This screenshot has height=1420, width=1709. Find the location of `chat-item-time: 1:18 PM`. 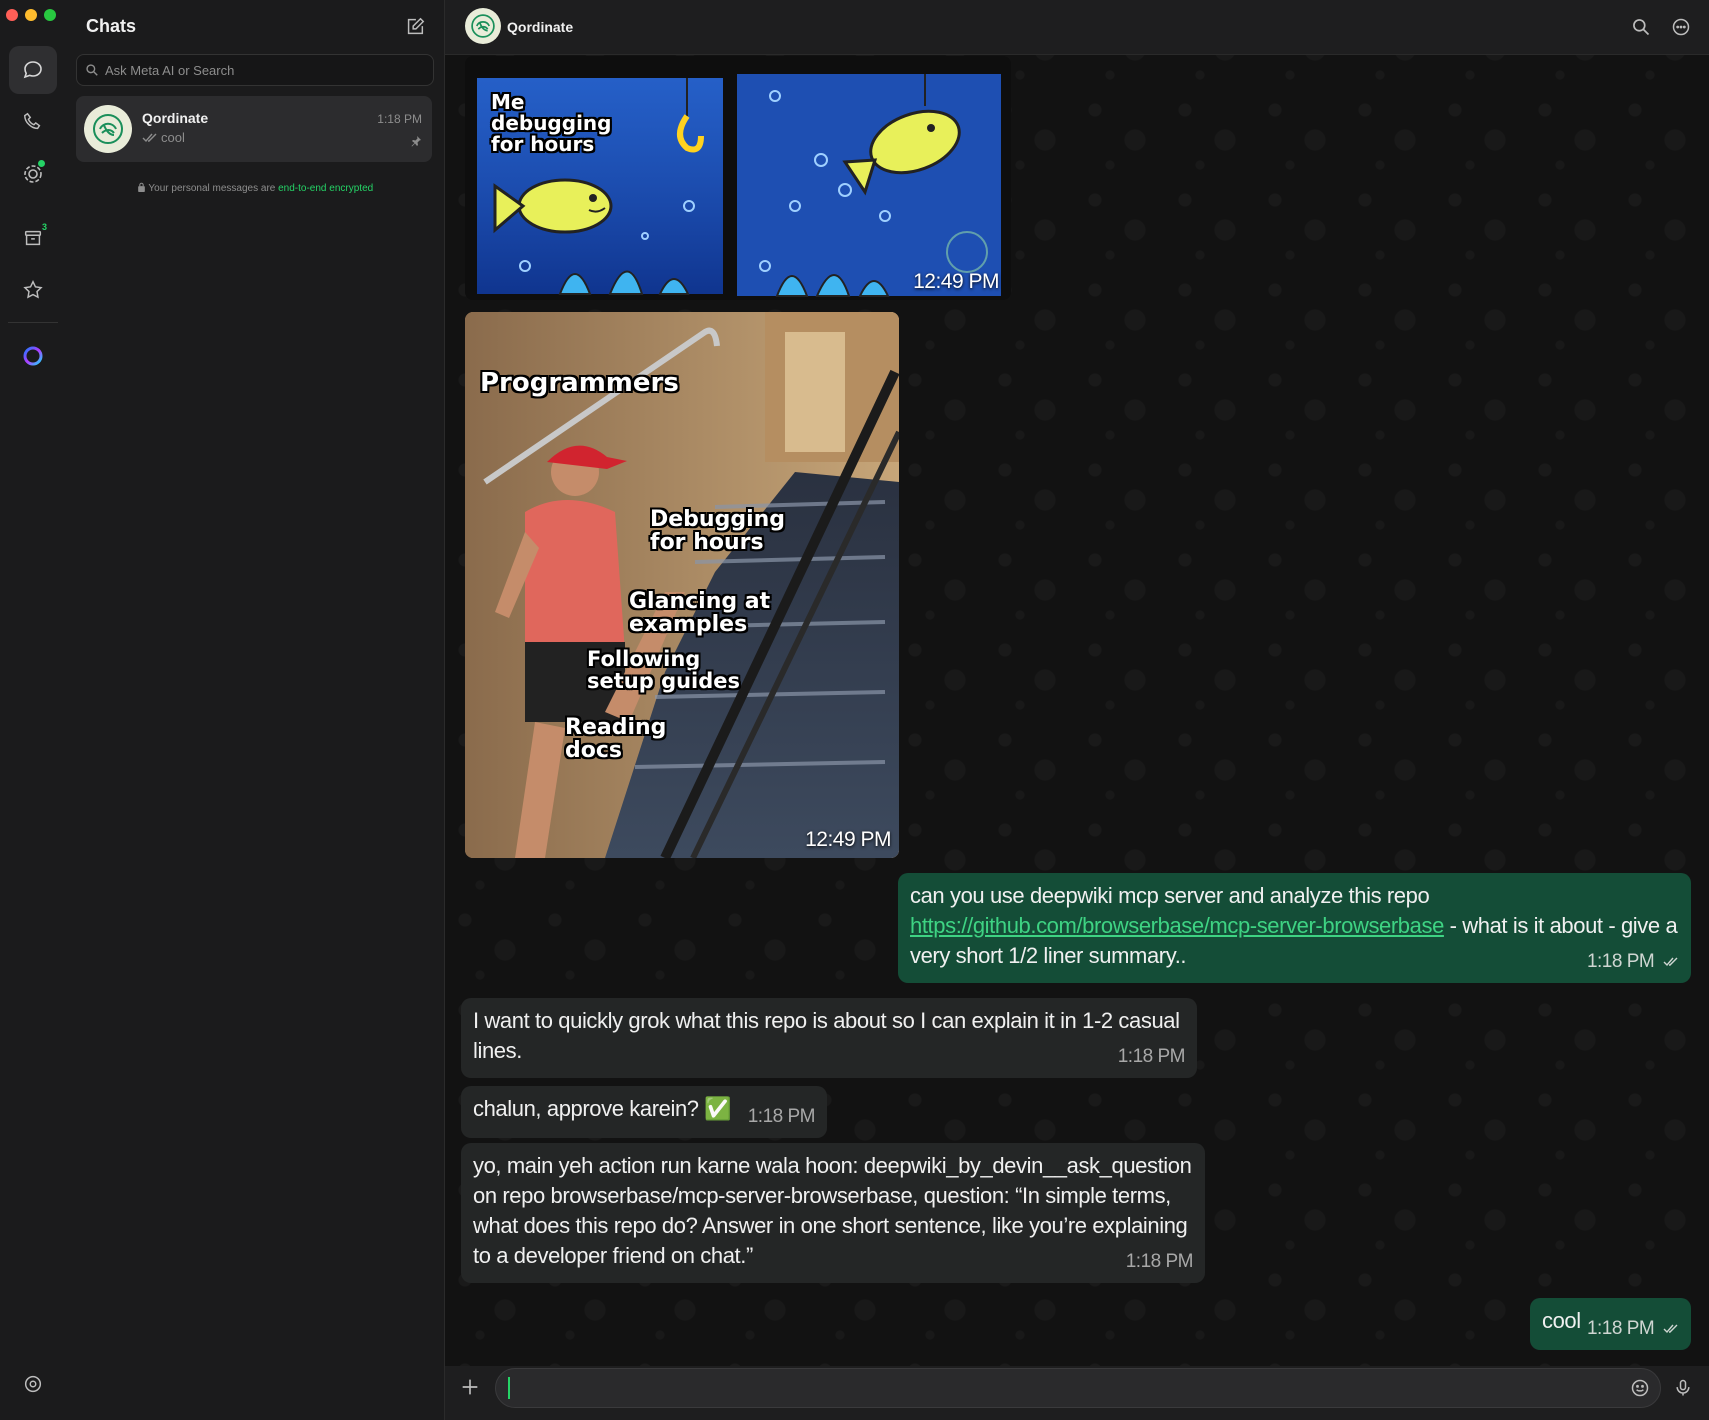

chat-item-time: 1:18 PM is located at coordinates (399, 119).